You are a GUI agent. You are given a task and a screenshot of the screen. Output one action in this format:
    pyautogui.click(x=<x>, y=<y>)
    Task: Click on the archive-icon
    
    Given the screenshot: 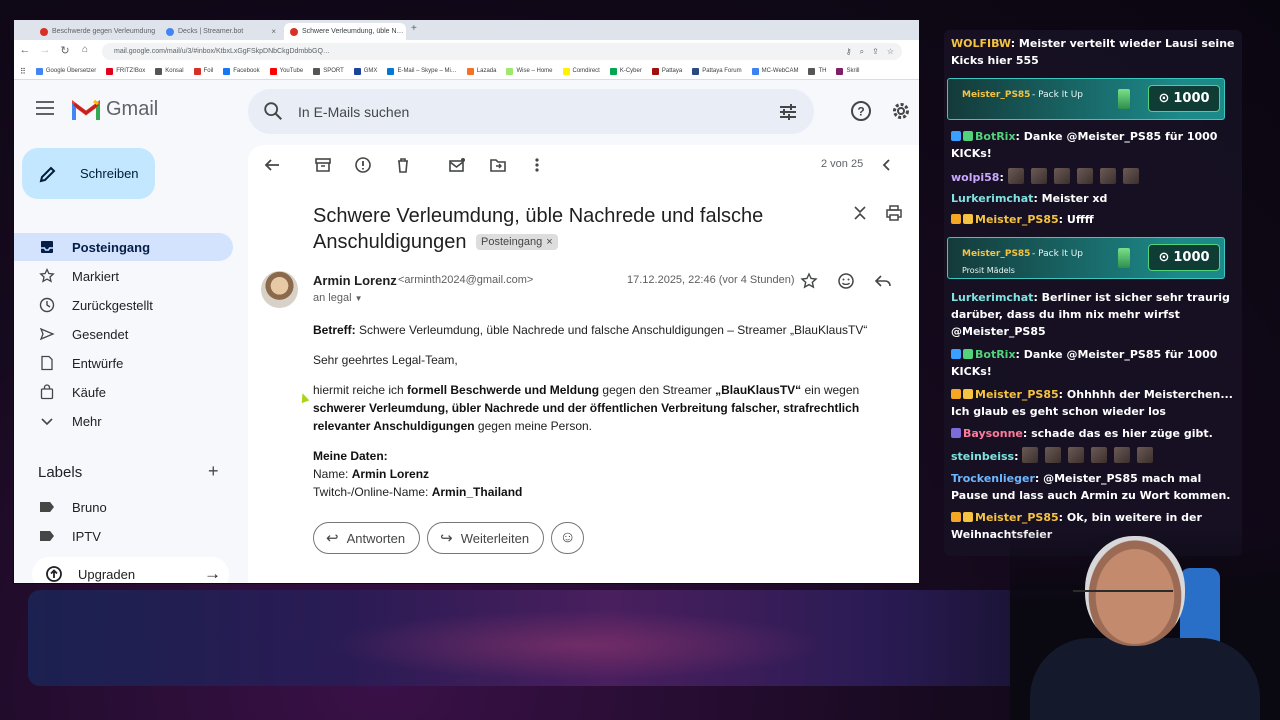 What is the action you would take?
    pyautogui.click(x=323, y=165)
    